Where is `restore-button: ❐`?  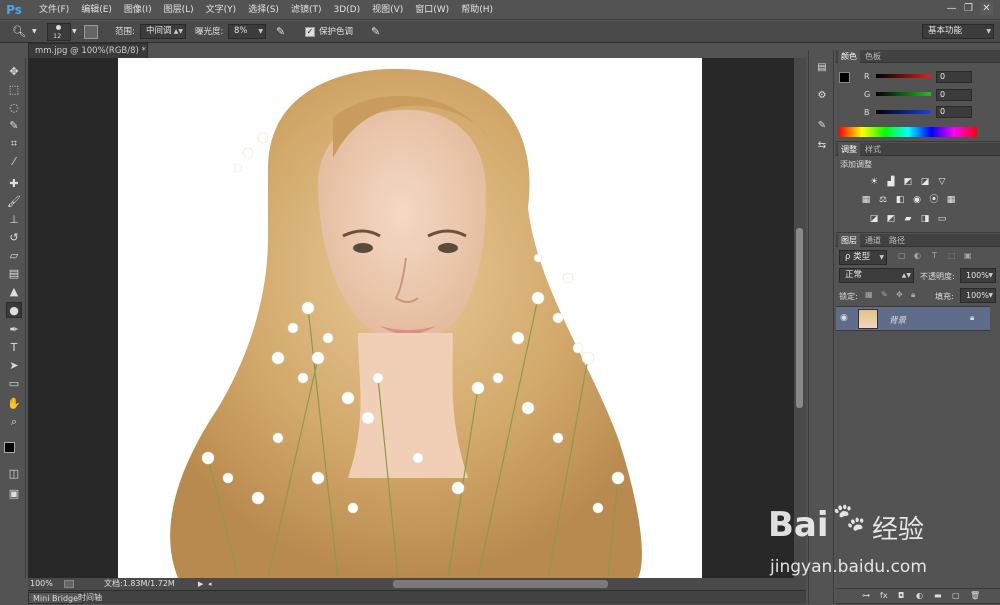
restore-button: ❐ is located at coordinates (968, 8).